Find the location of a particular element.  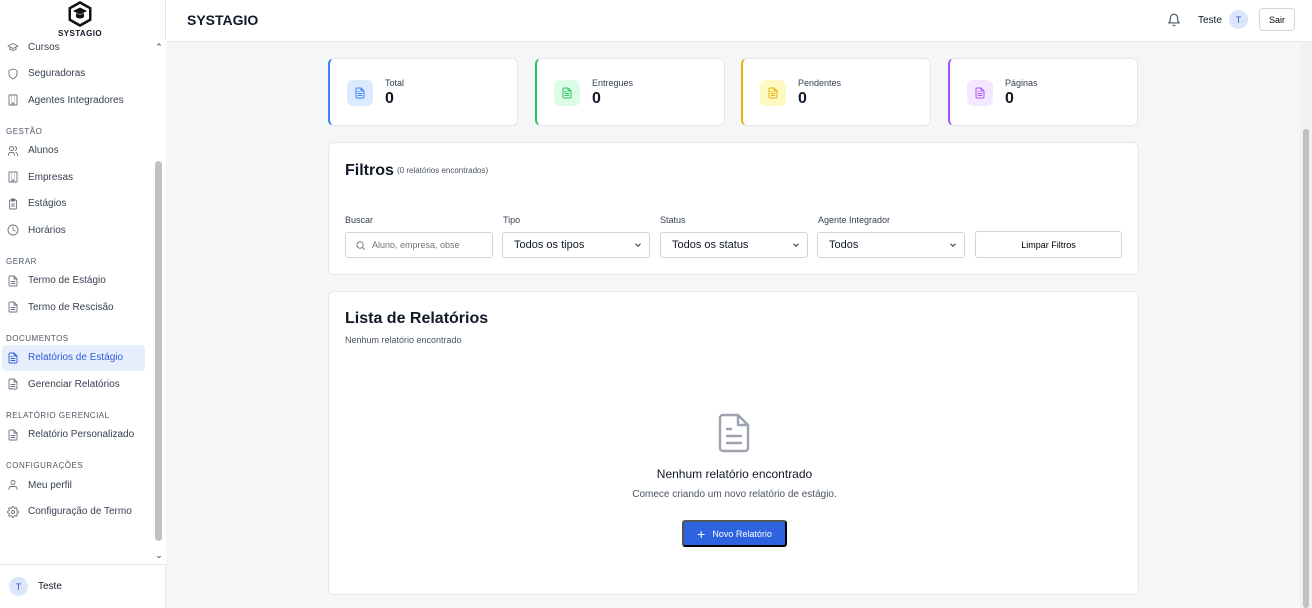

main-scrollbar is located at coordinates (1306, 325).